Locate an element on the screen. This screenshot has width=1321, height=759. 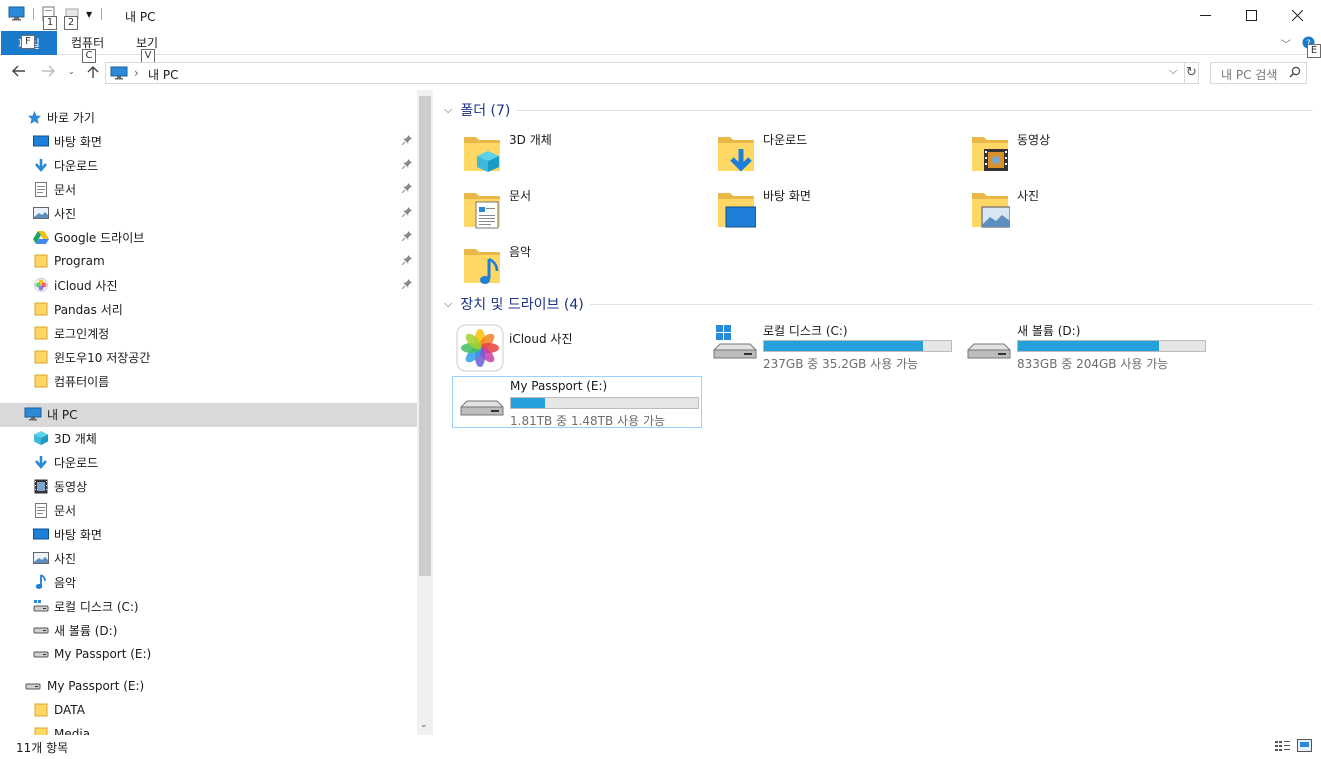
nav-quick-item: 사진 is located at coordinates (54, 213).